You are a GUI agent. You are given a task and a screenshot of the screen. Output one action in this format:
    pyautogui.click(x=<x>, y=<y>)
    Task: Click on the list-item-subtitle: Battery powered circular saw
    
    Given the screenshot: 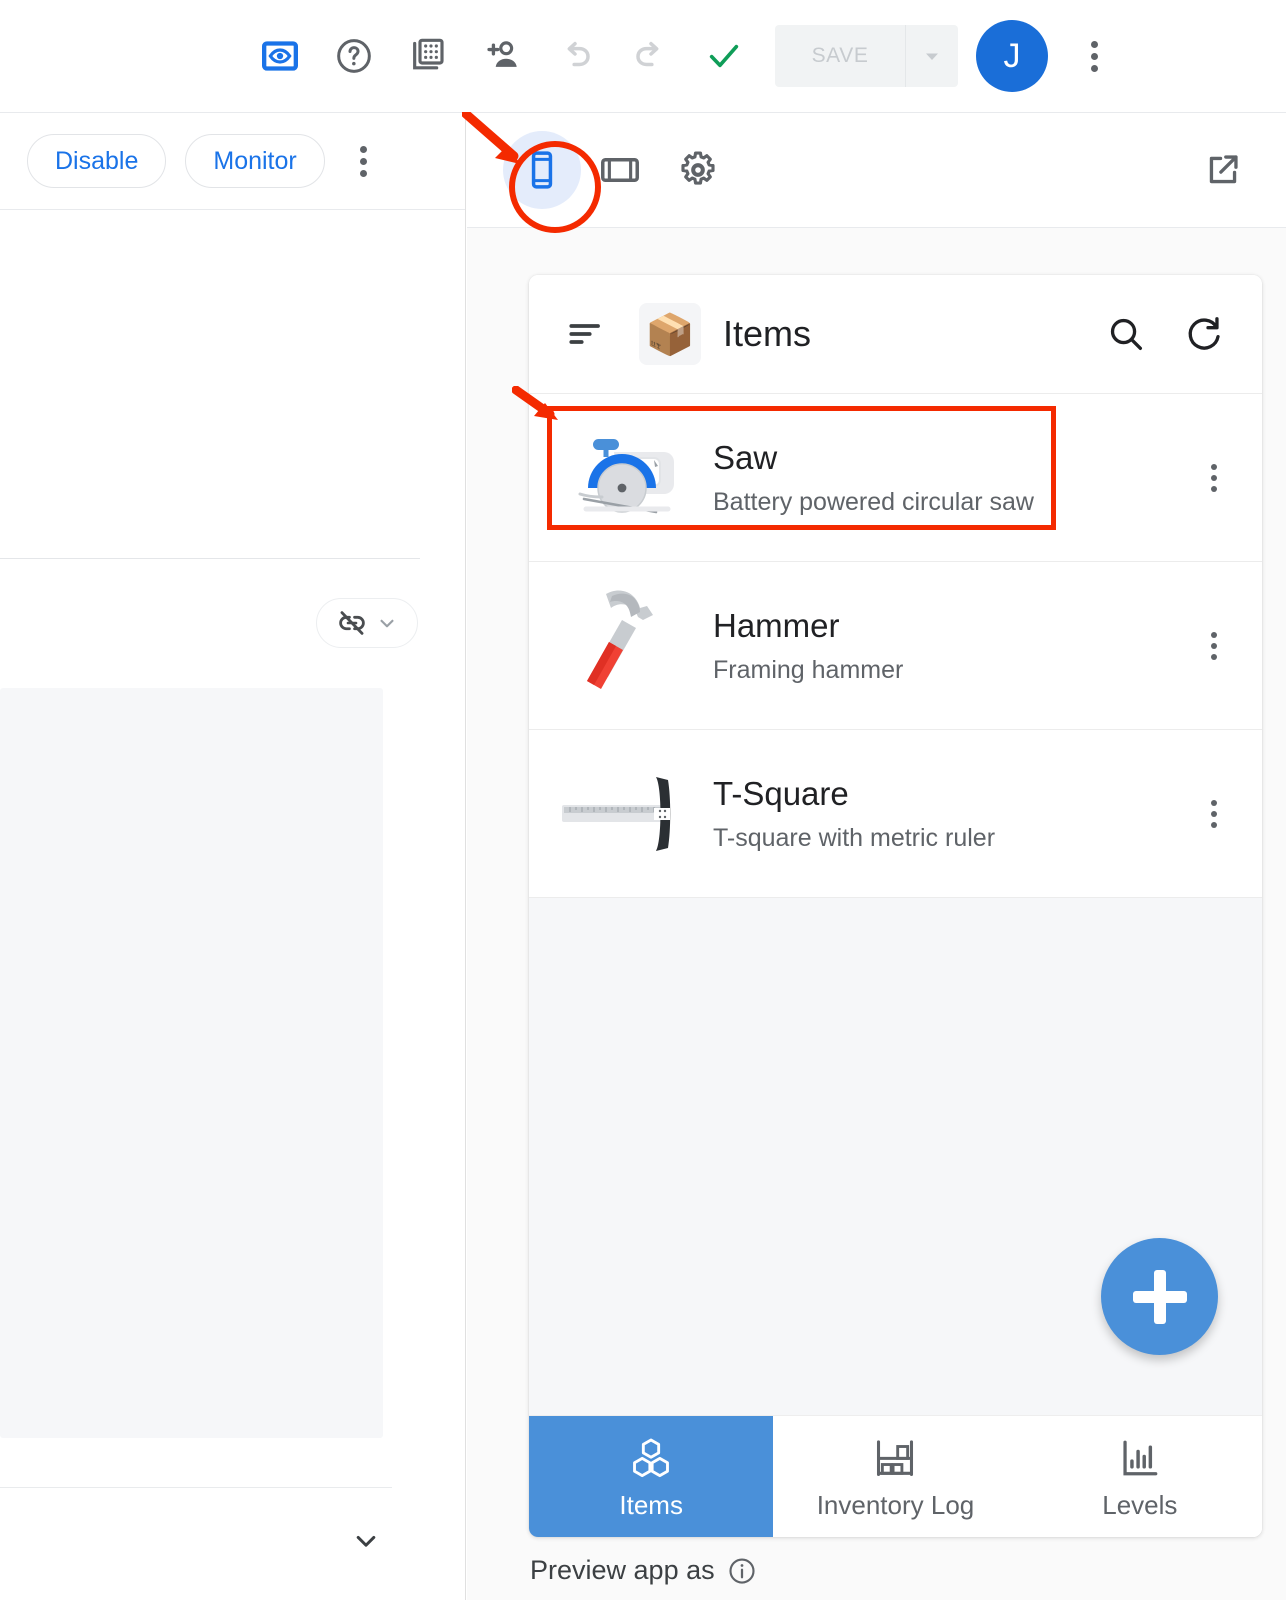 What is the action you would take?
    pyautogui.click(x=873, y=501)
    